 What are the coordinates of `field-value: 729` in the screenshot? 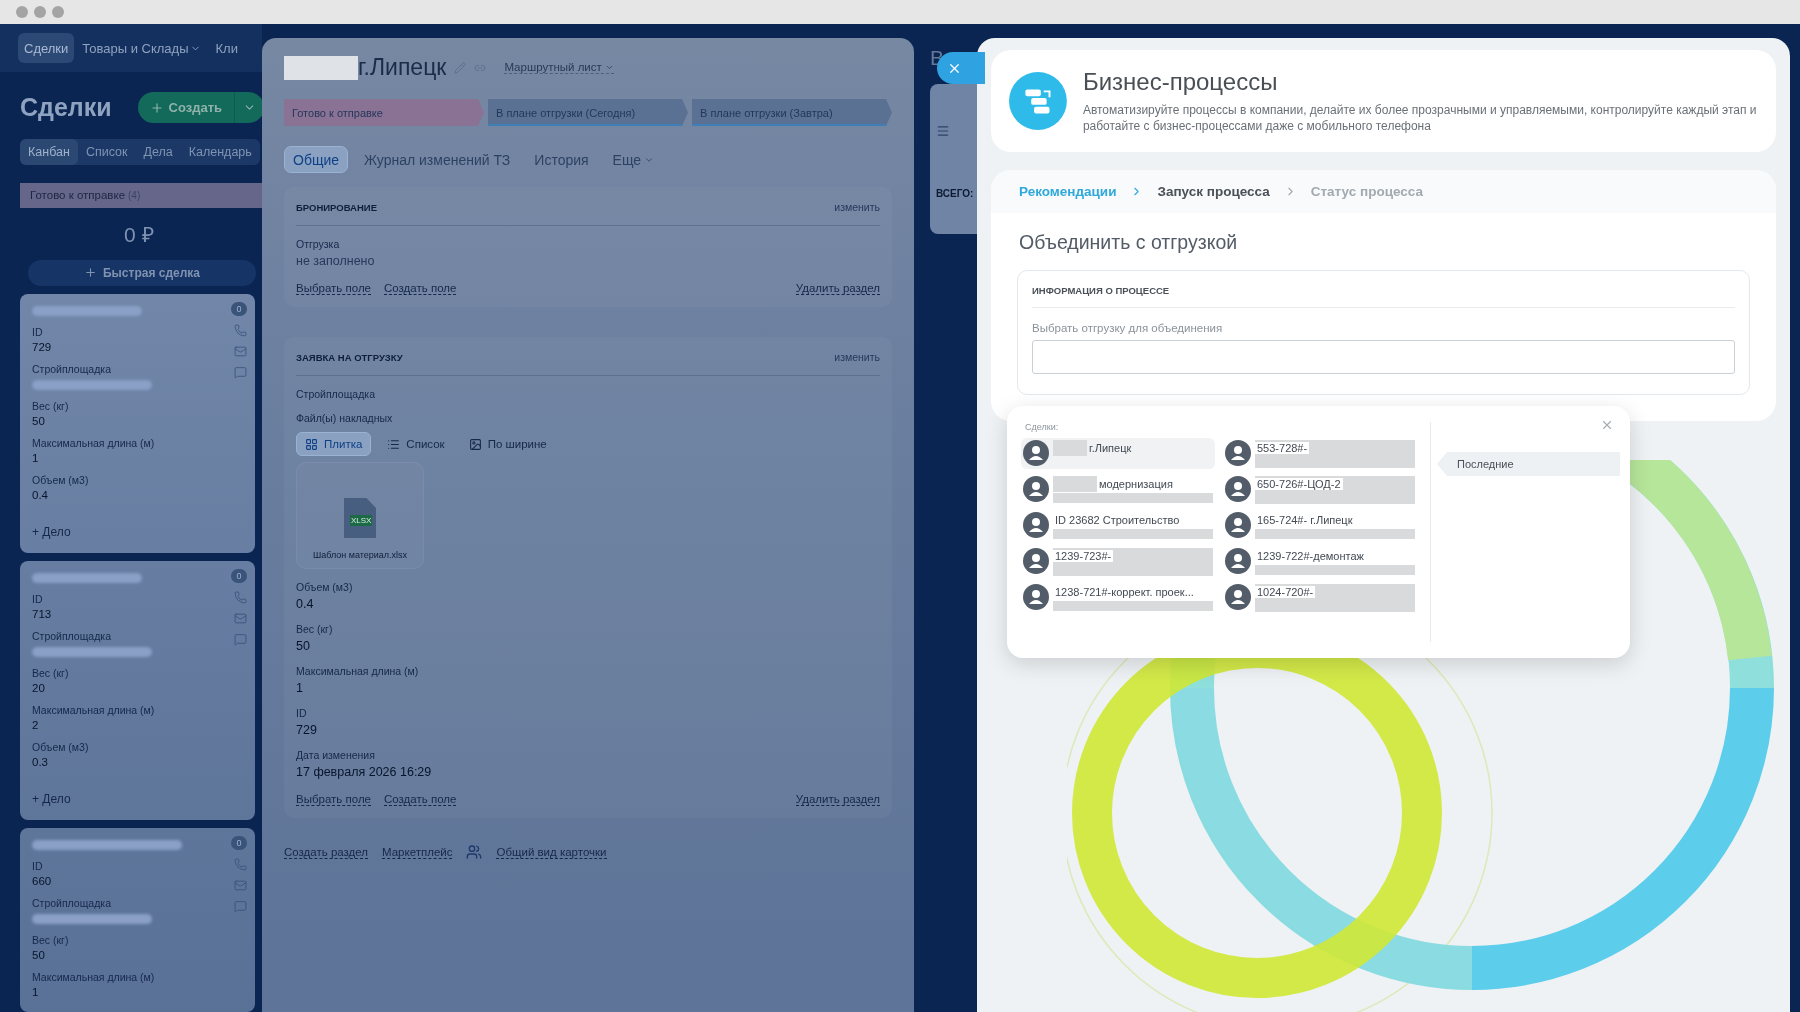 It's located at (42, 347).